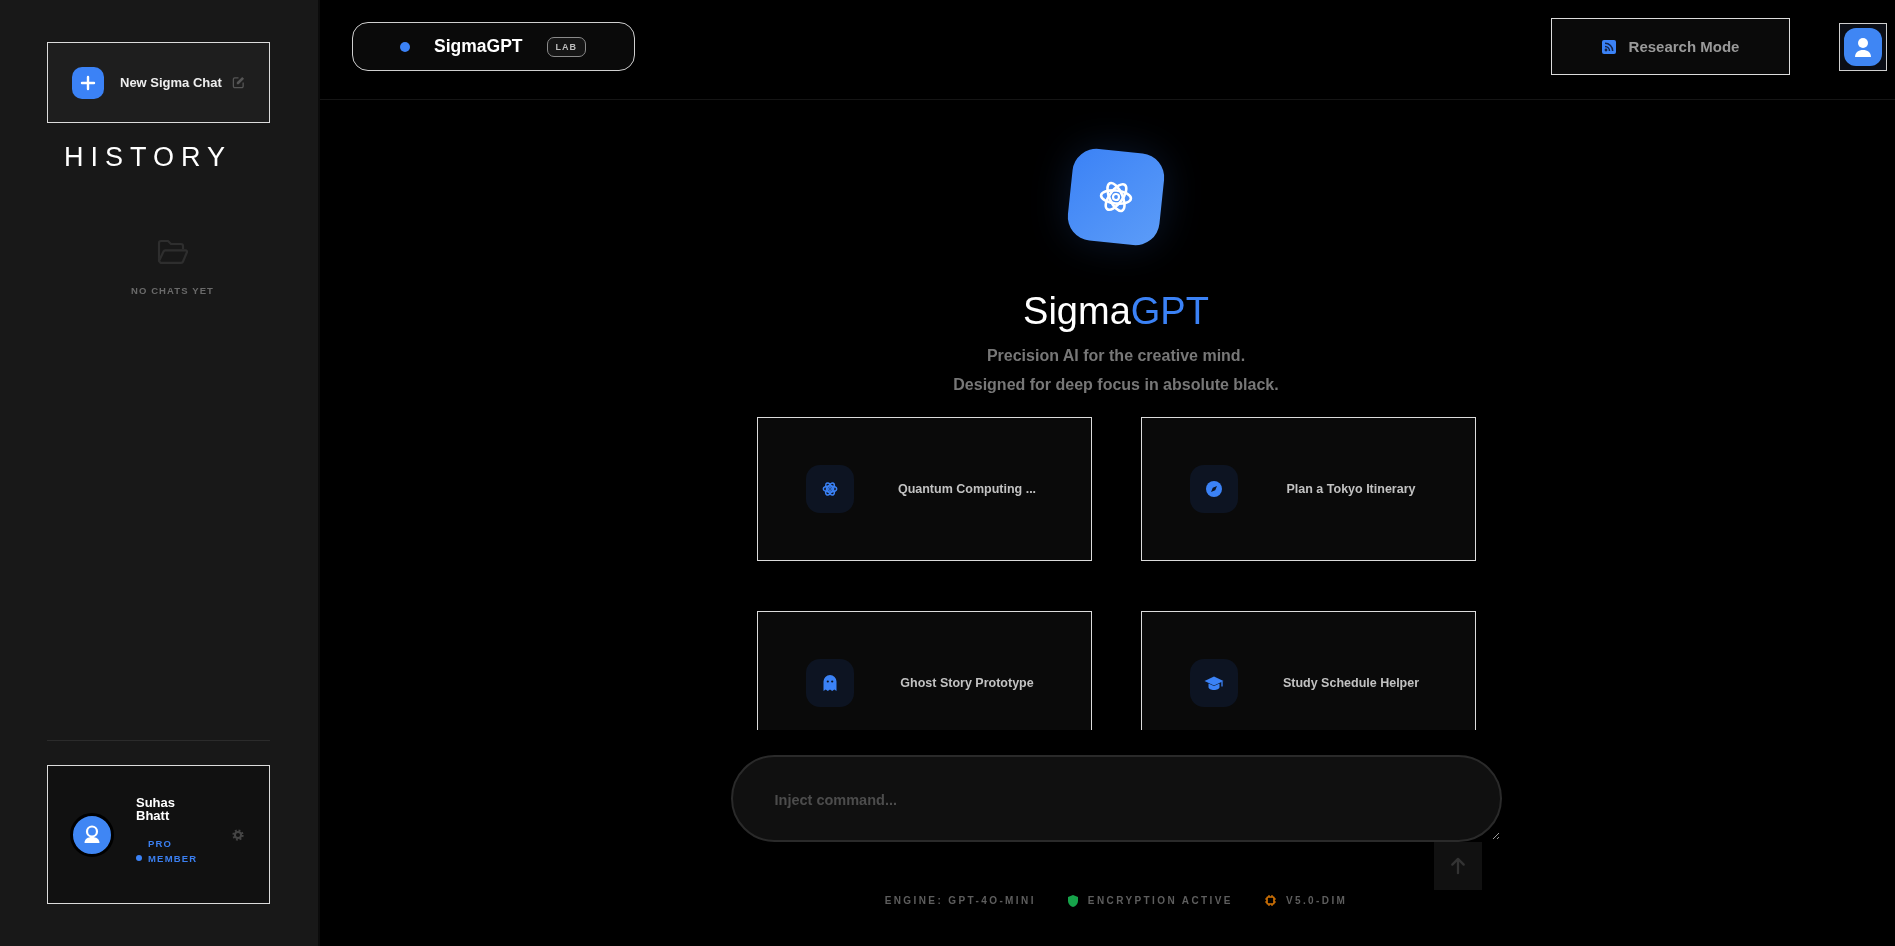 The width and height of the screenshot is (1895, 946). What do you see at coordinates (148, 157) in the screenshot?
I see `history-heading: HISTORY` at bounding box center [148, 157].